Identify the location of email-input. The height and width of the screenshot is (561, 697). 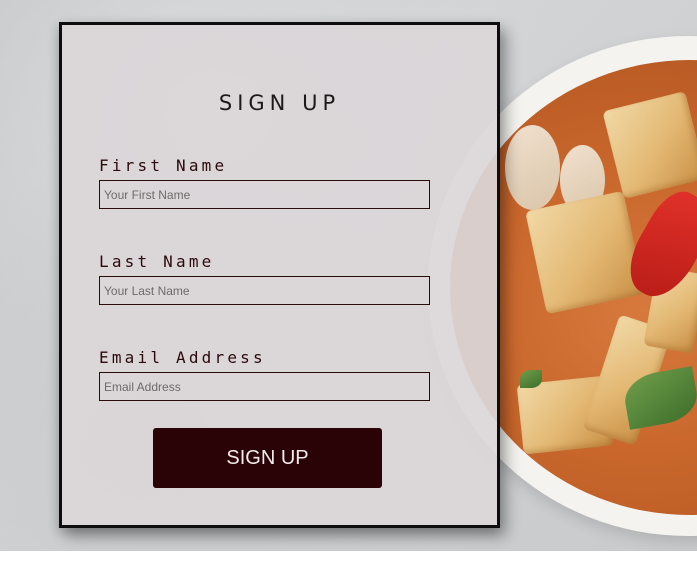
(264, 386).